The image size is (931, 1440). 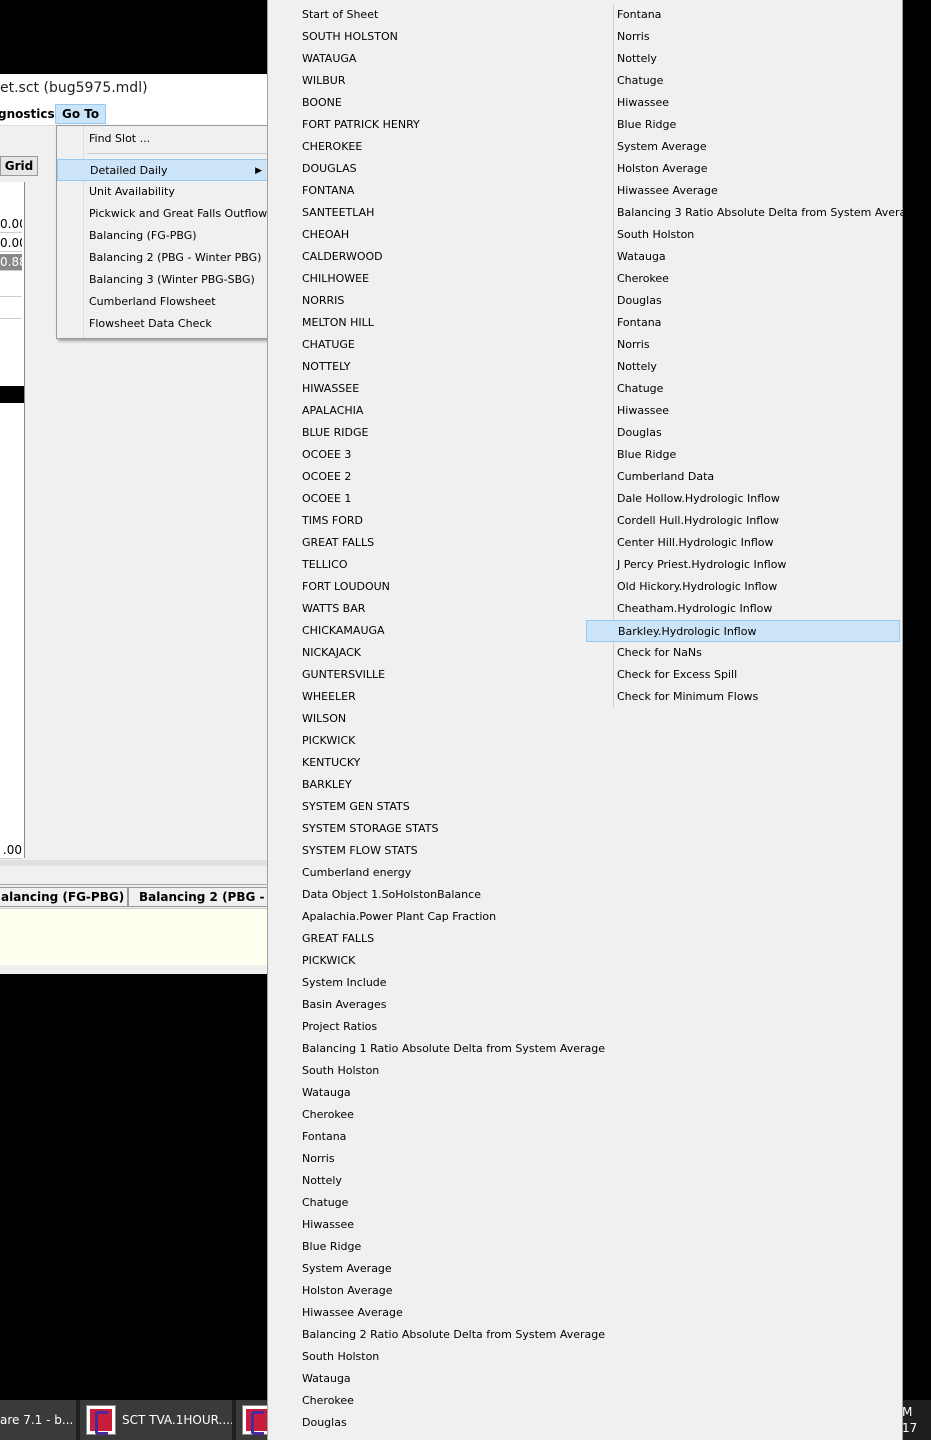 I want to click on submenu-item: SOUTH HOLSTON, so click(x=433, y=37).